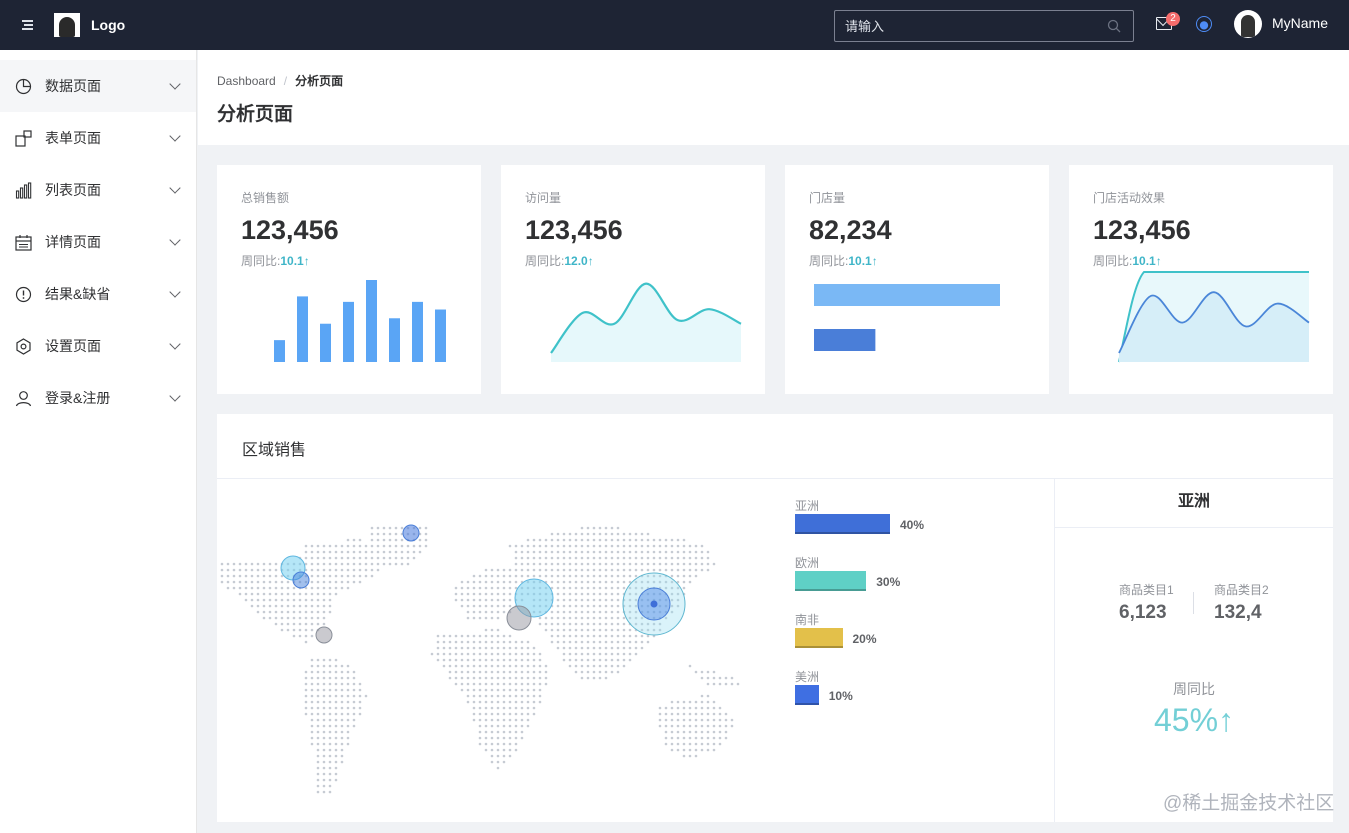  What do you see at coordinates (840, 696) in the screenshot?
I see `legend-percent: 10%` at bounding box center [840, 696].